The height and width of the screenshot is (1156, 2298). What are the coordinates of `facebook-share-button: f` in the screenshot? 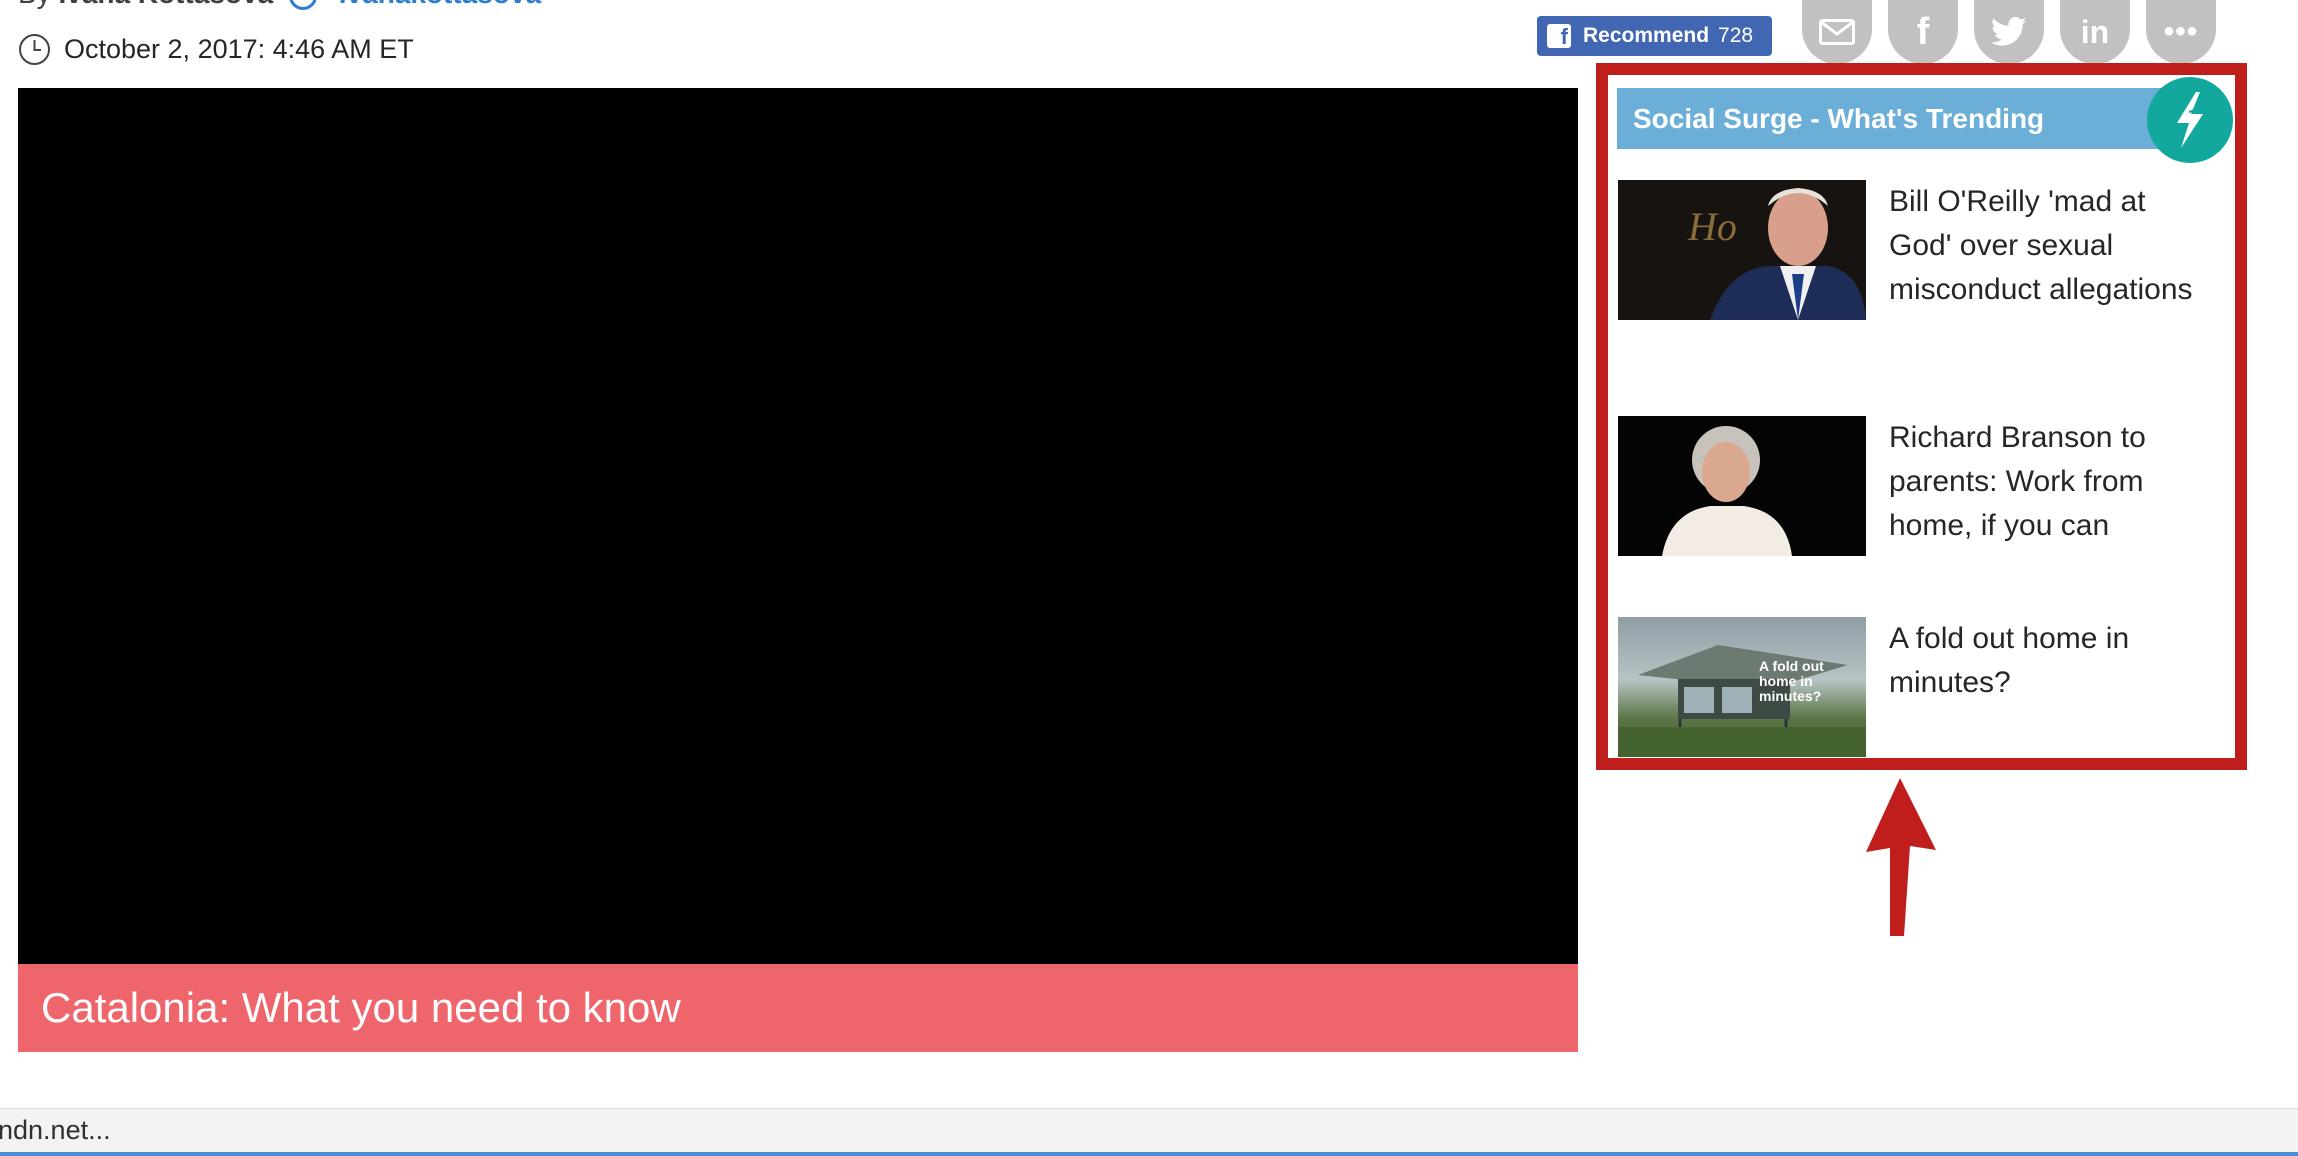 It's located at (1923, 32).